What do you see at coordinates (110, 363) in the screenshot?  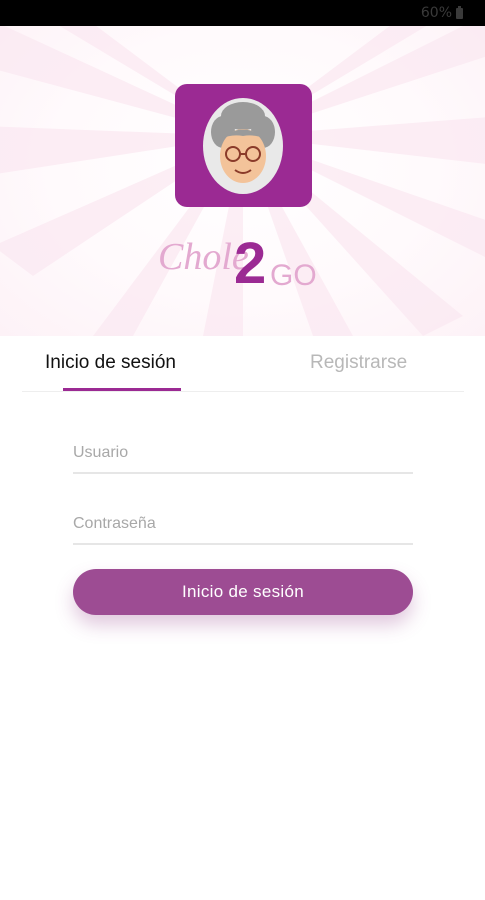 I see `tab-login: Inicio de sesión` at bounding box center [110, 363].